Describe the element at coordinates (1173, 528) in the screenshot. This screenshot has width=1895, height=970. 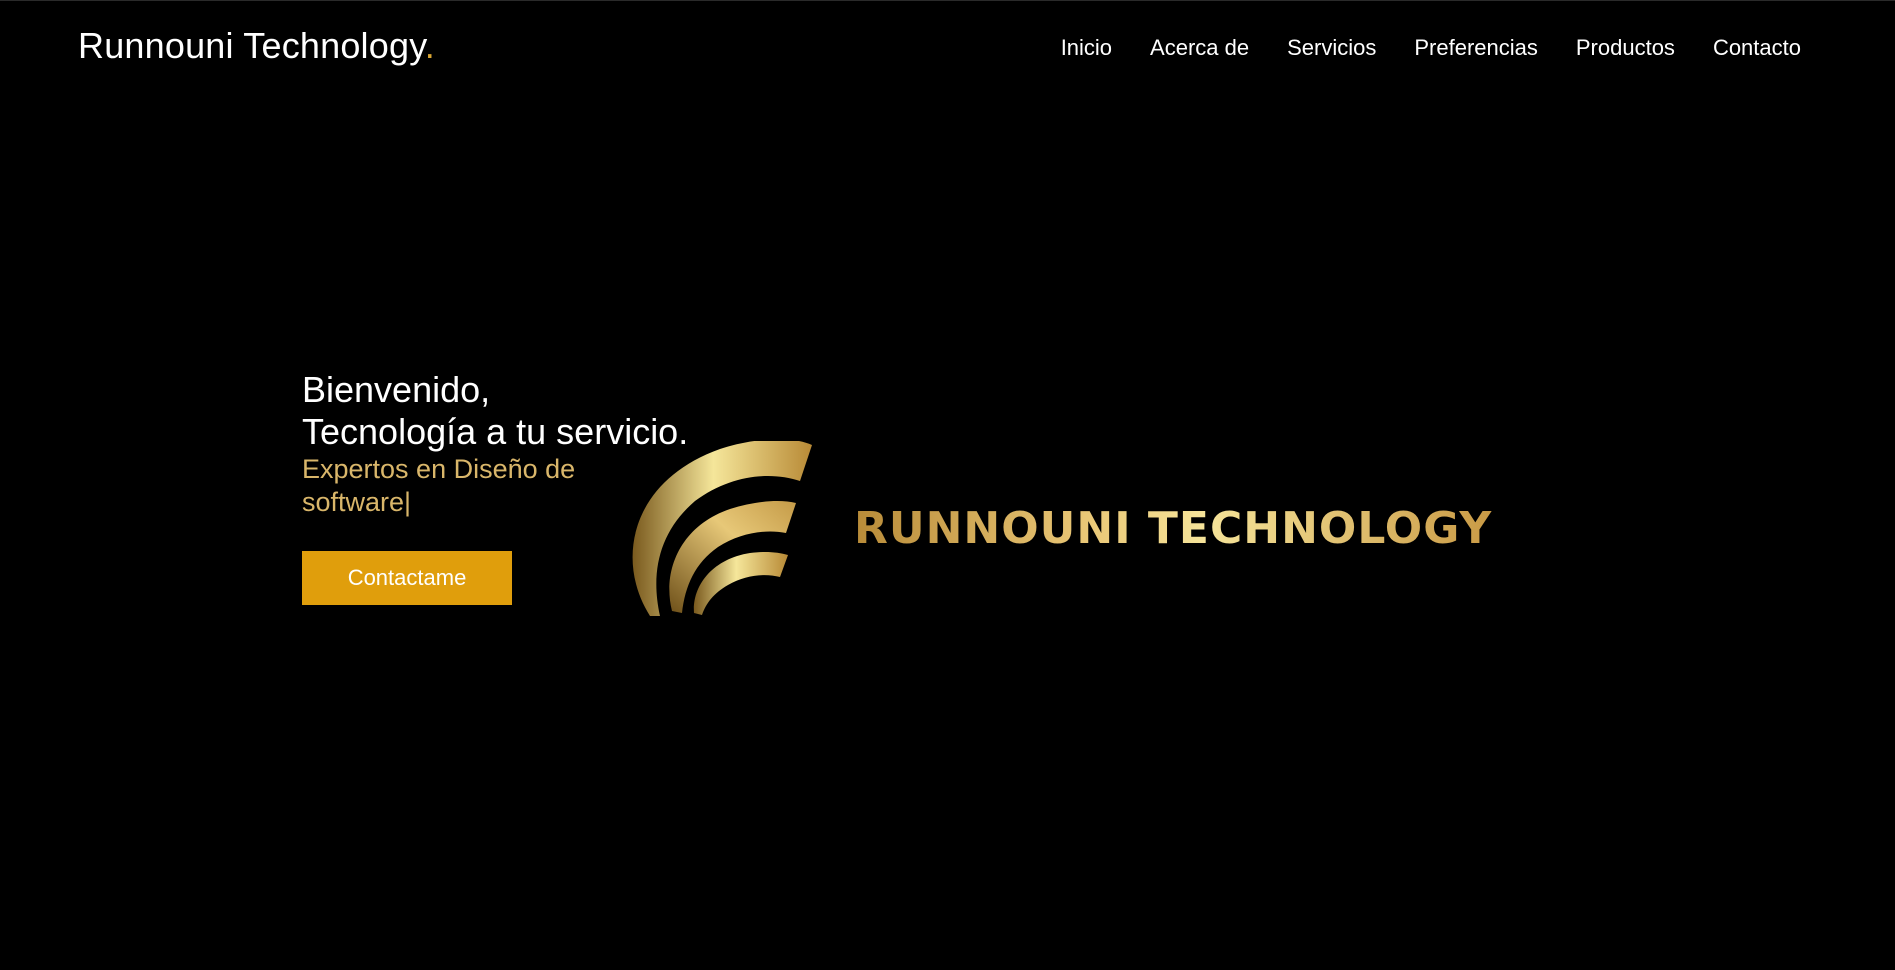
I see `logo-wordmark: RUNNOUNI TECHNOLOGY` at that location.